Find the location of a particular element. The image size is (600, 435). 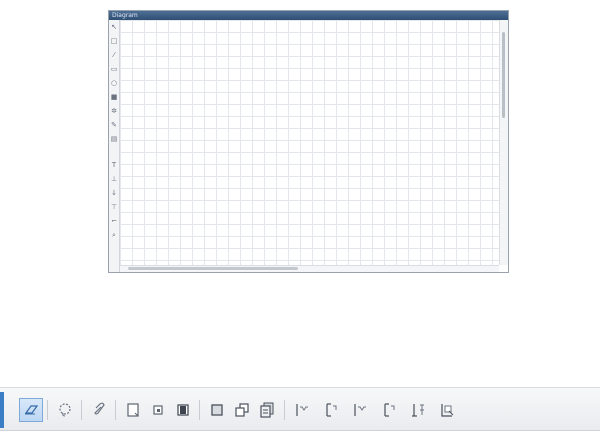

copy-icon is located at coordinates (242, 410).